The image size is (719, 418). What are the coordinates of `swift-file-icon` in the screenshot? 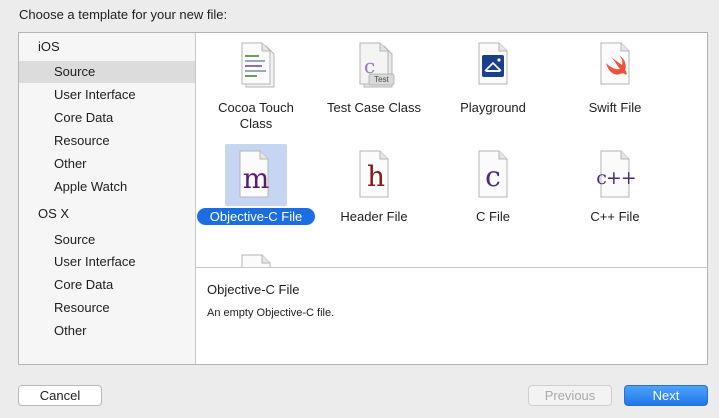 It's located at (615, 63).